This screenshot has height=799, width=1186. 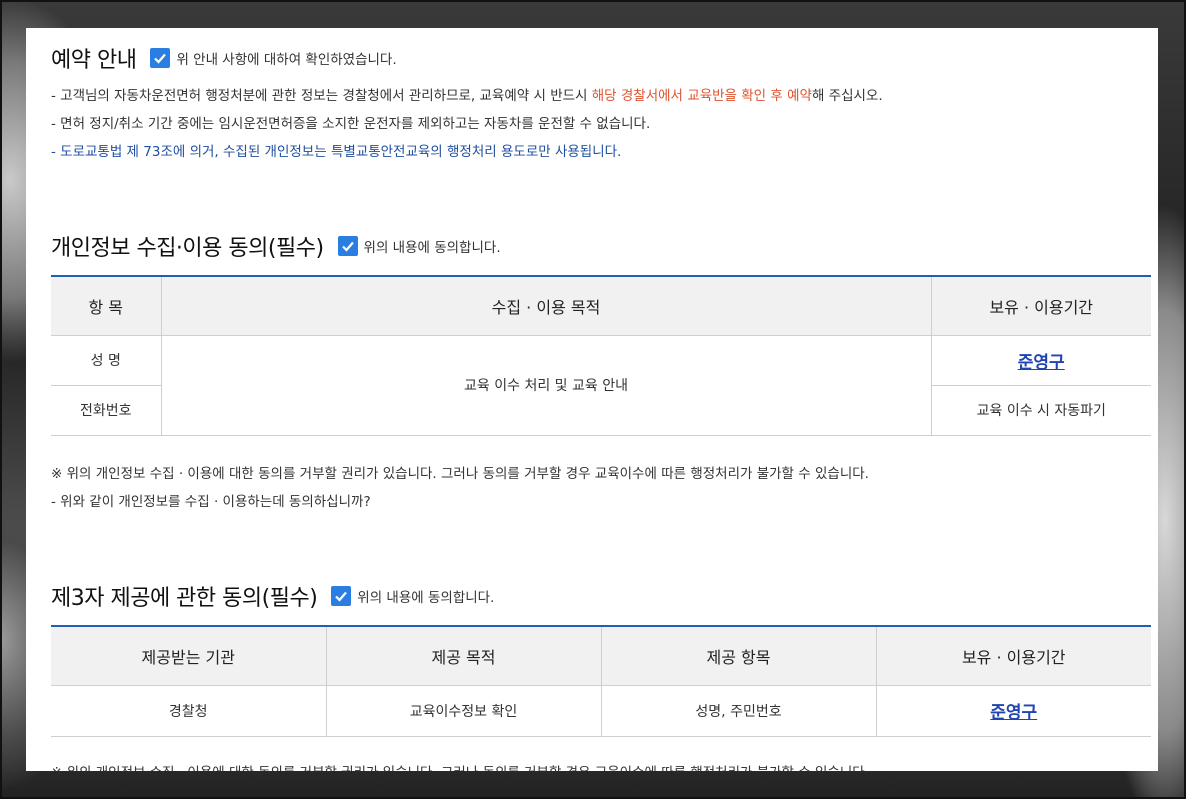 What do you see at coordinates (701, 96) in the screenshot?
I see `notice-1-highlight: 해당 경찰서에서 교육반을 확인 후 예약` at bounding box center [701, 96].